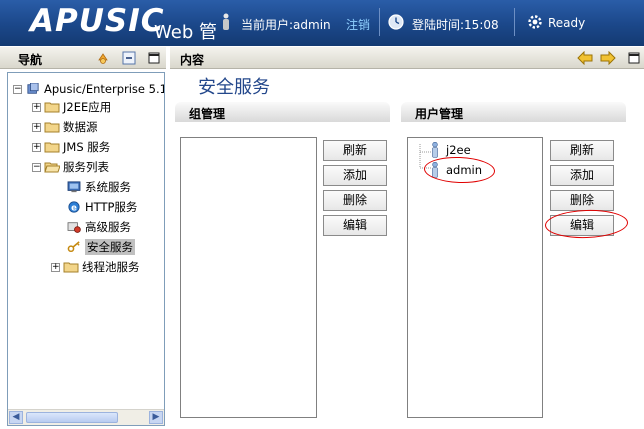 The width and height of the screenshot is (644, 429). I want to click on current-user-label: 当前用户:admin, so click(286, 25).